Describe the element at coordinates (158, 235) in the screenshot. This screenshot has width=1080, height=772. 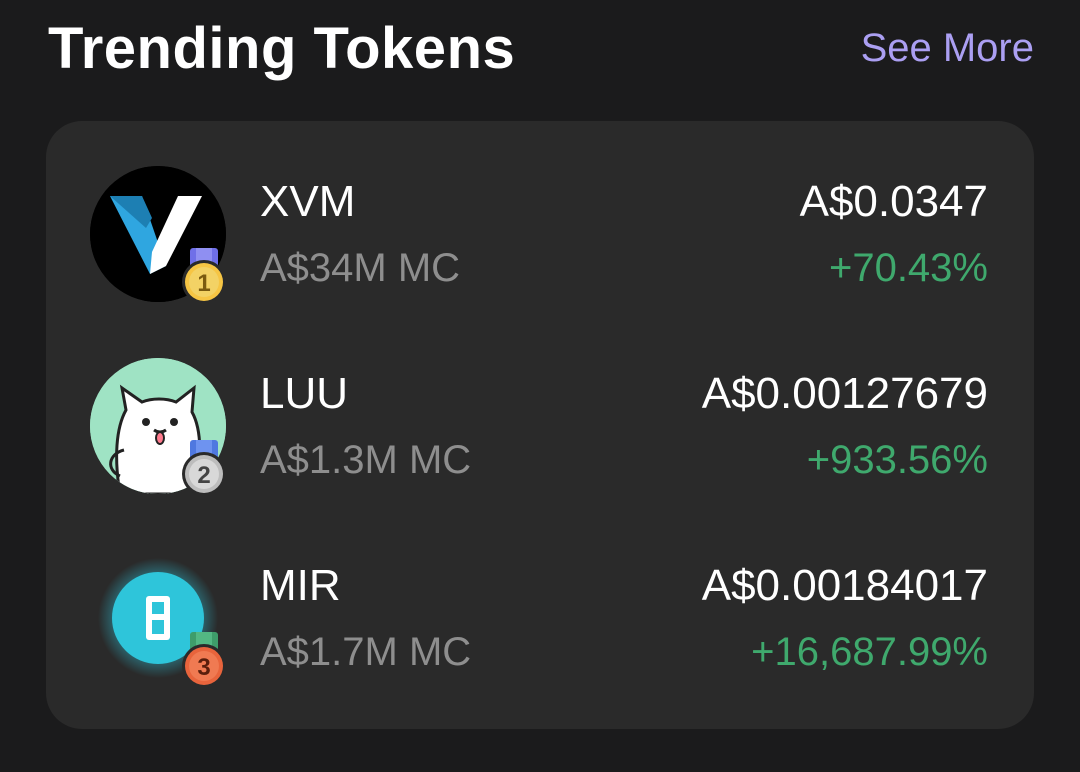
I see `token-avatar: 1` at that location.